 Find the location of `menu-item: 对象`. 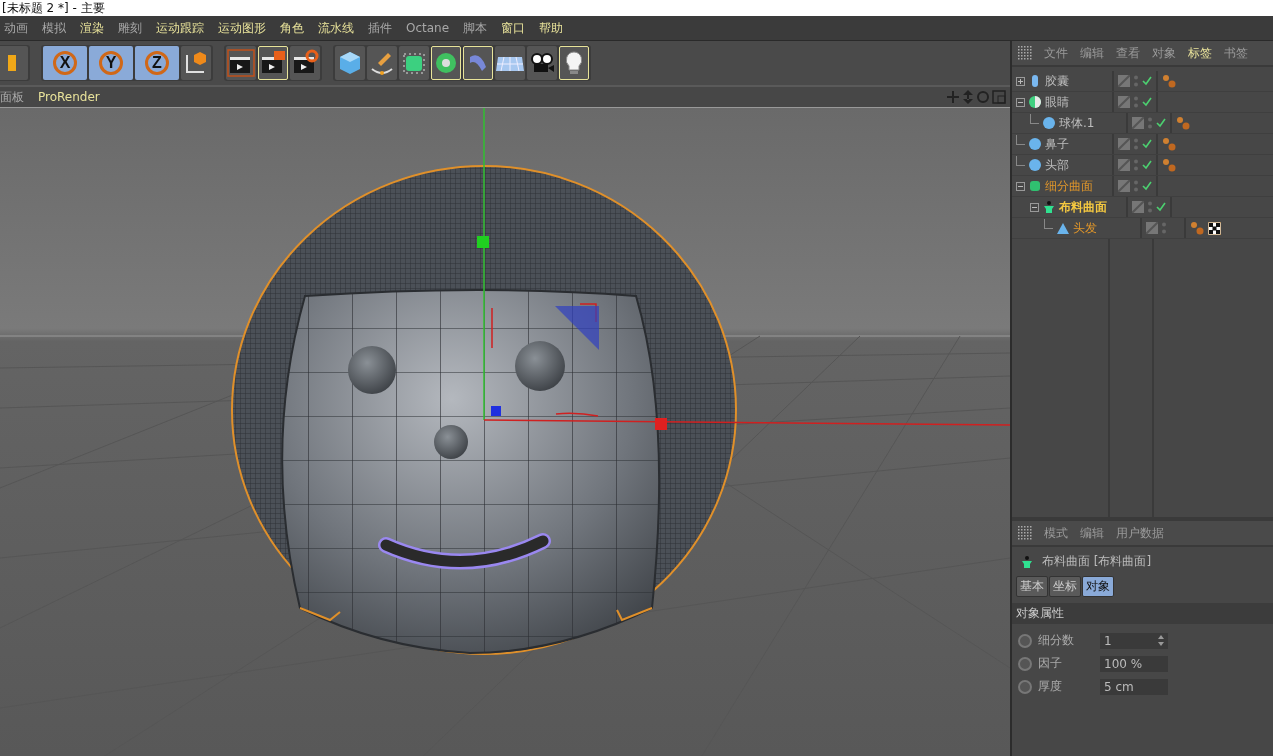

menu-item: 对象 is located at coordinates (1164, 53).